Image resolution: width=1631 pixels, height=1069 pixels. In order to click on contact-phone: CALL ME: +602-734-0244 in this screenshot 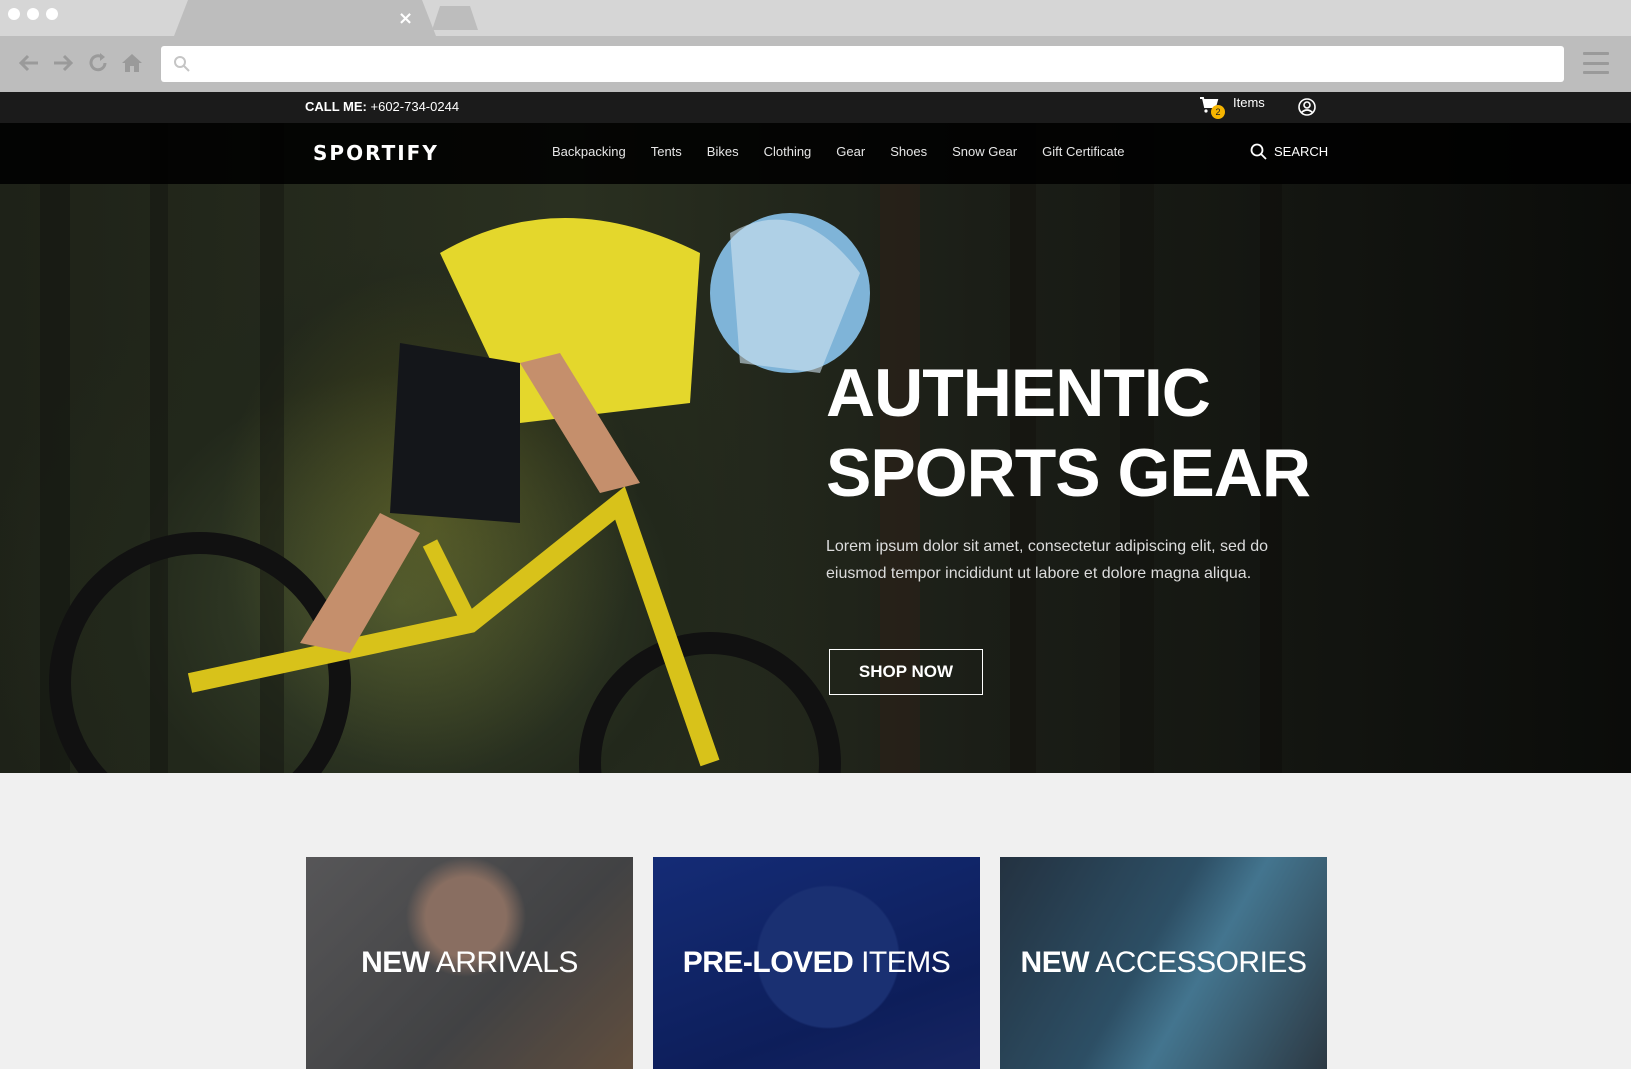, I will do `click(382, 106)`.